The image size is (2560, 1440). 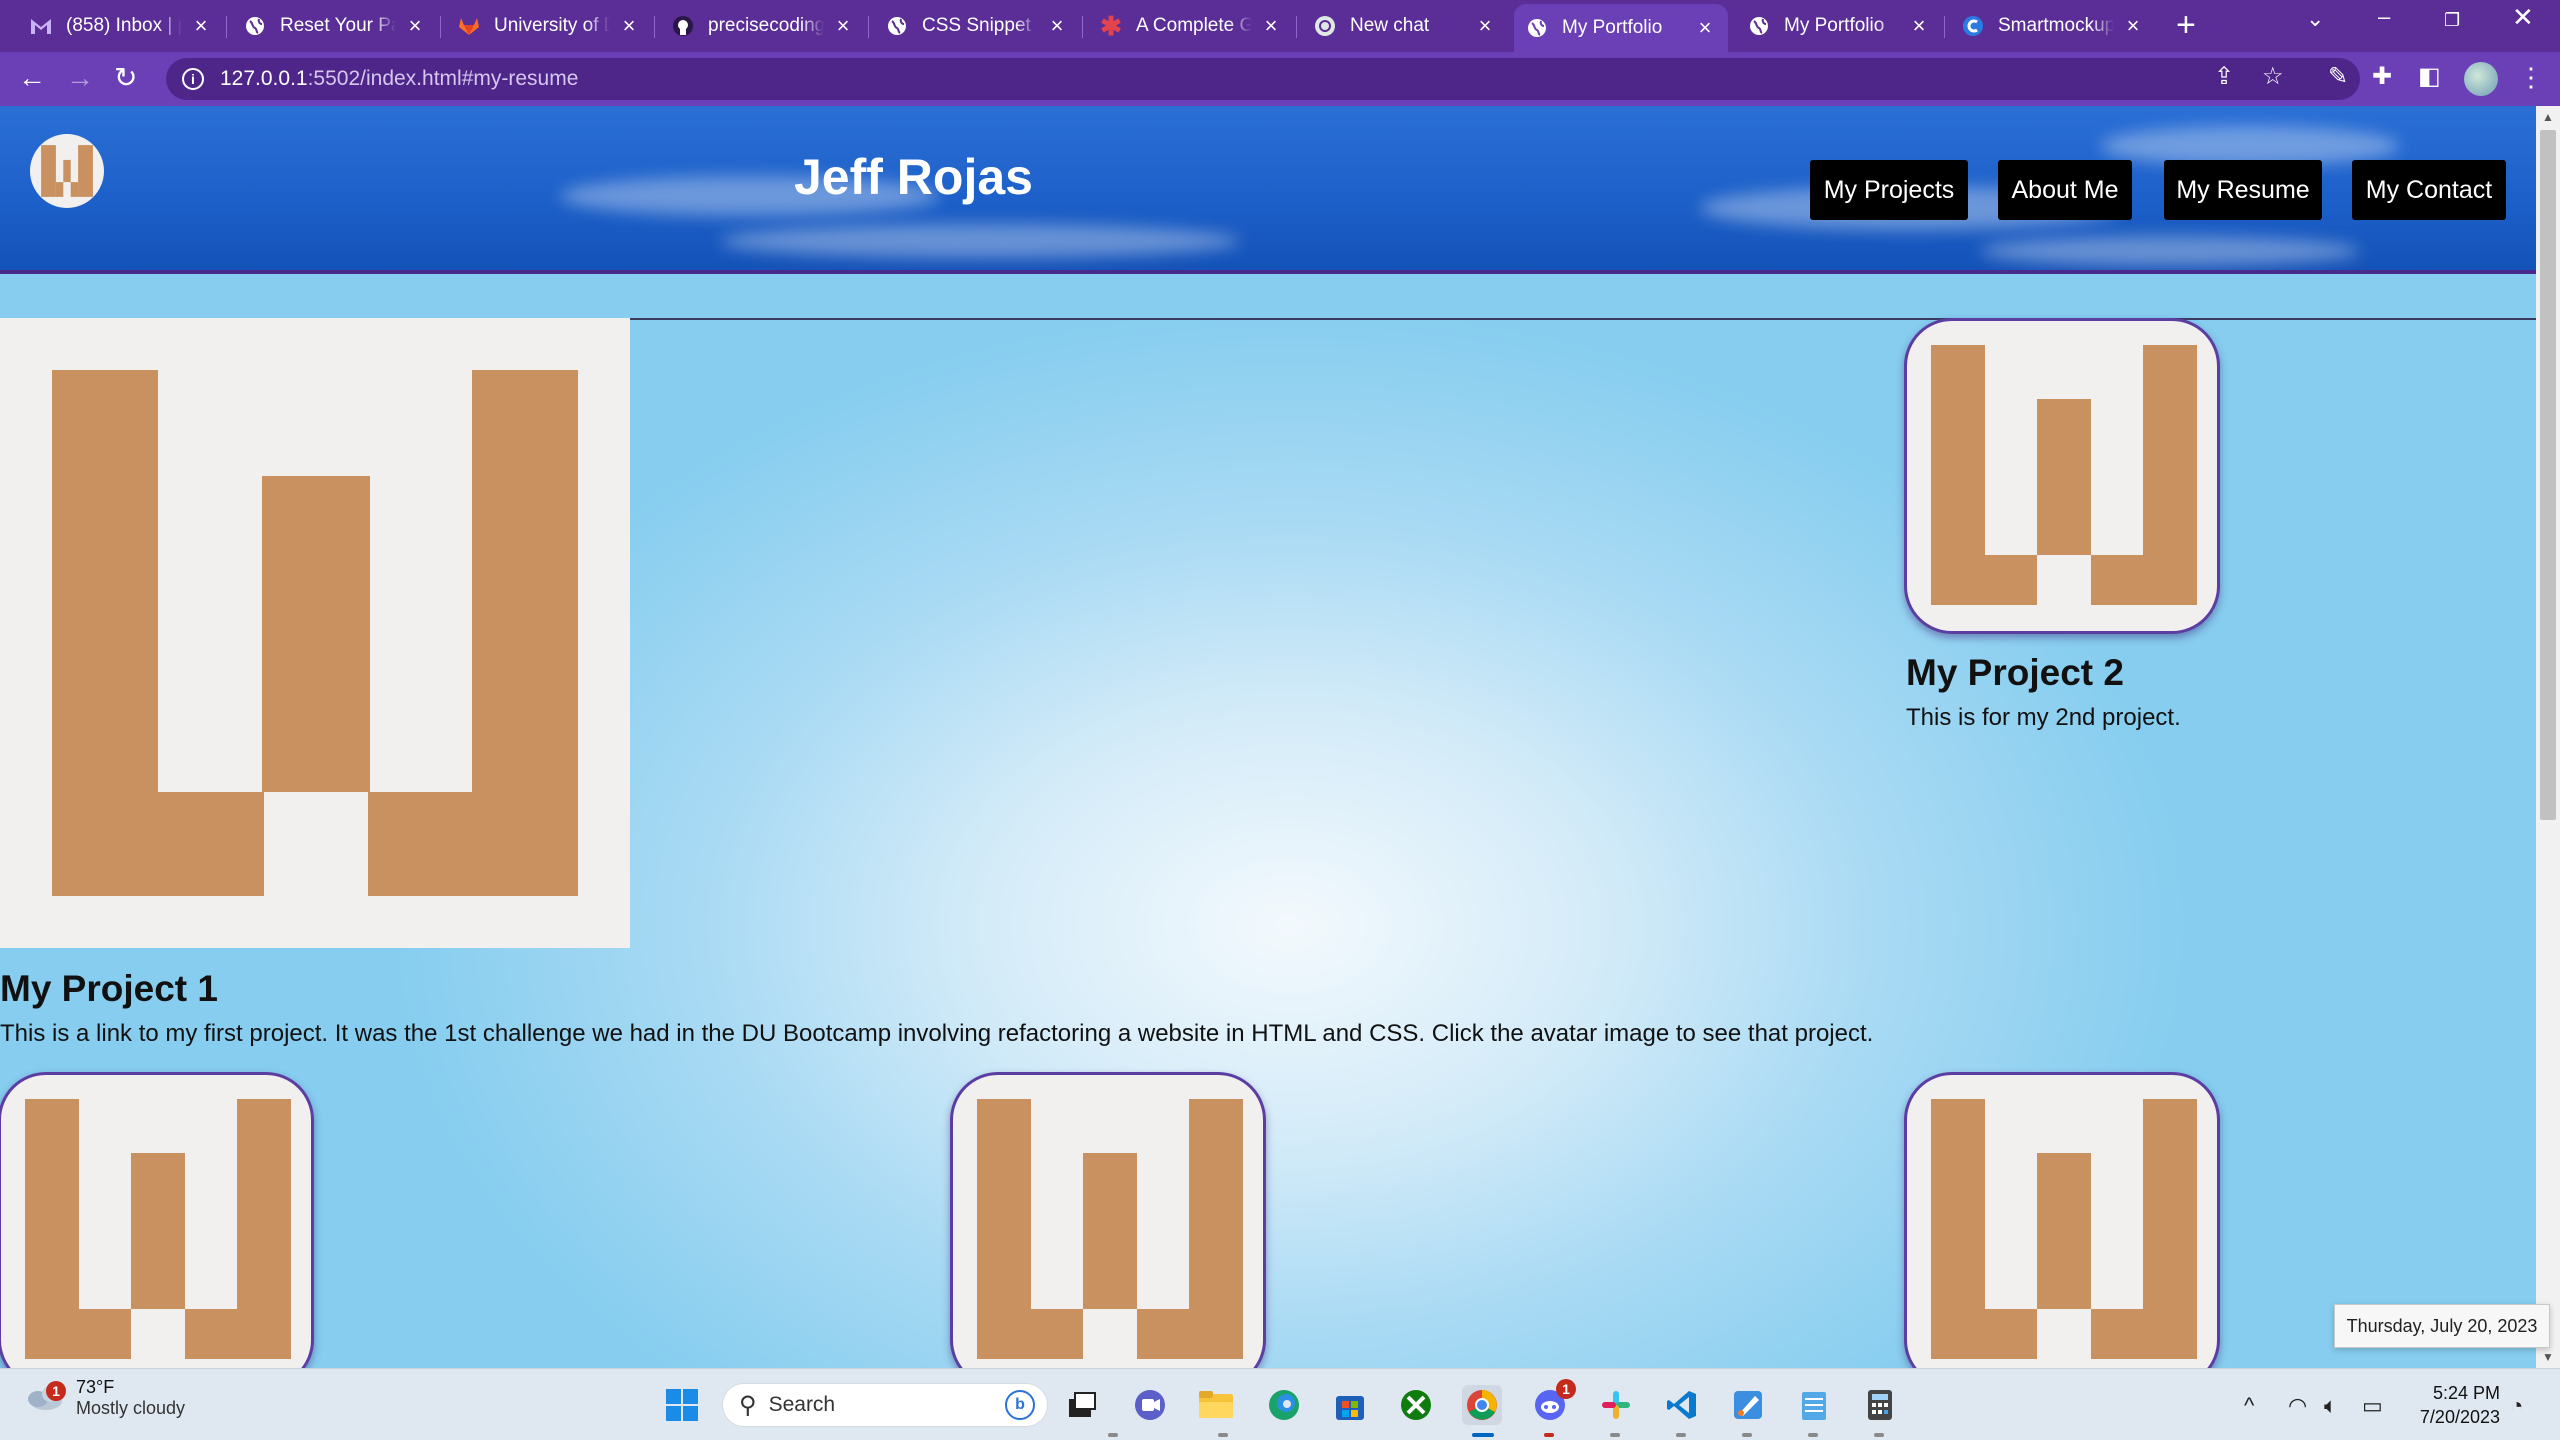 What do you see at coordinates (32, 78) in the screenshot?
I see `back-button: ←` at bounding box center [32, 78].